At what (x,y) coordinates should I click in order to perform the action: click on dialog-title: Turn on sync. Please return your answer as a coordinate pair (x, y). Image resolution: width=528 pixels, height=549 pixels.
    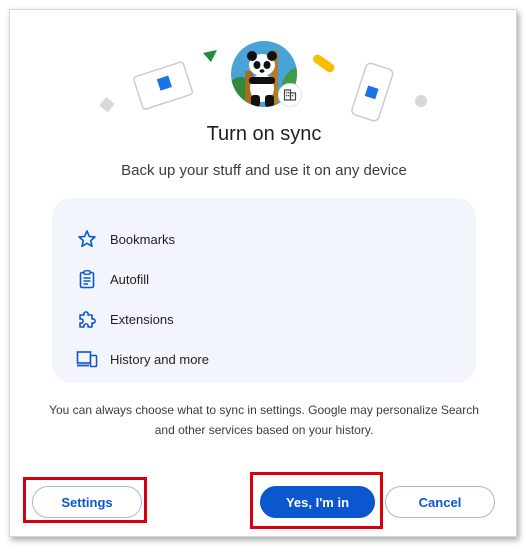
    Looking at the image, I should click on (264, 134).